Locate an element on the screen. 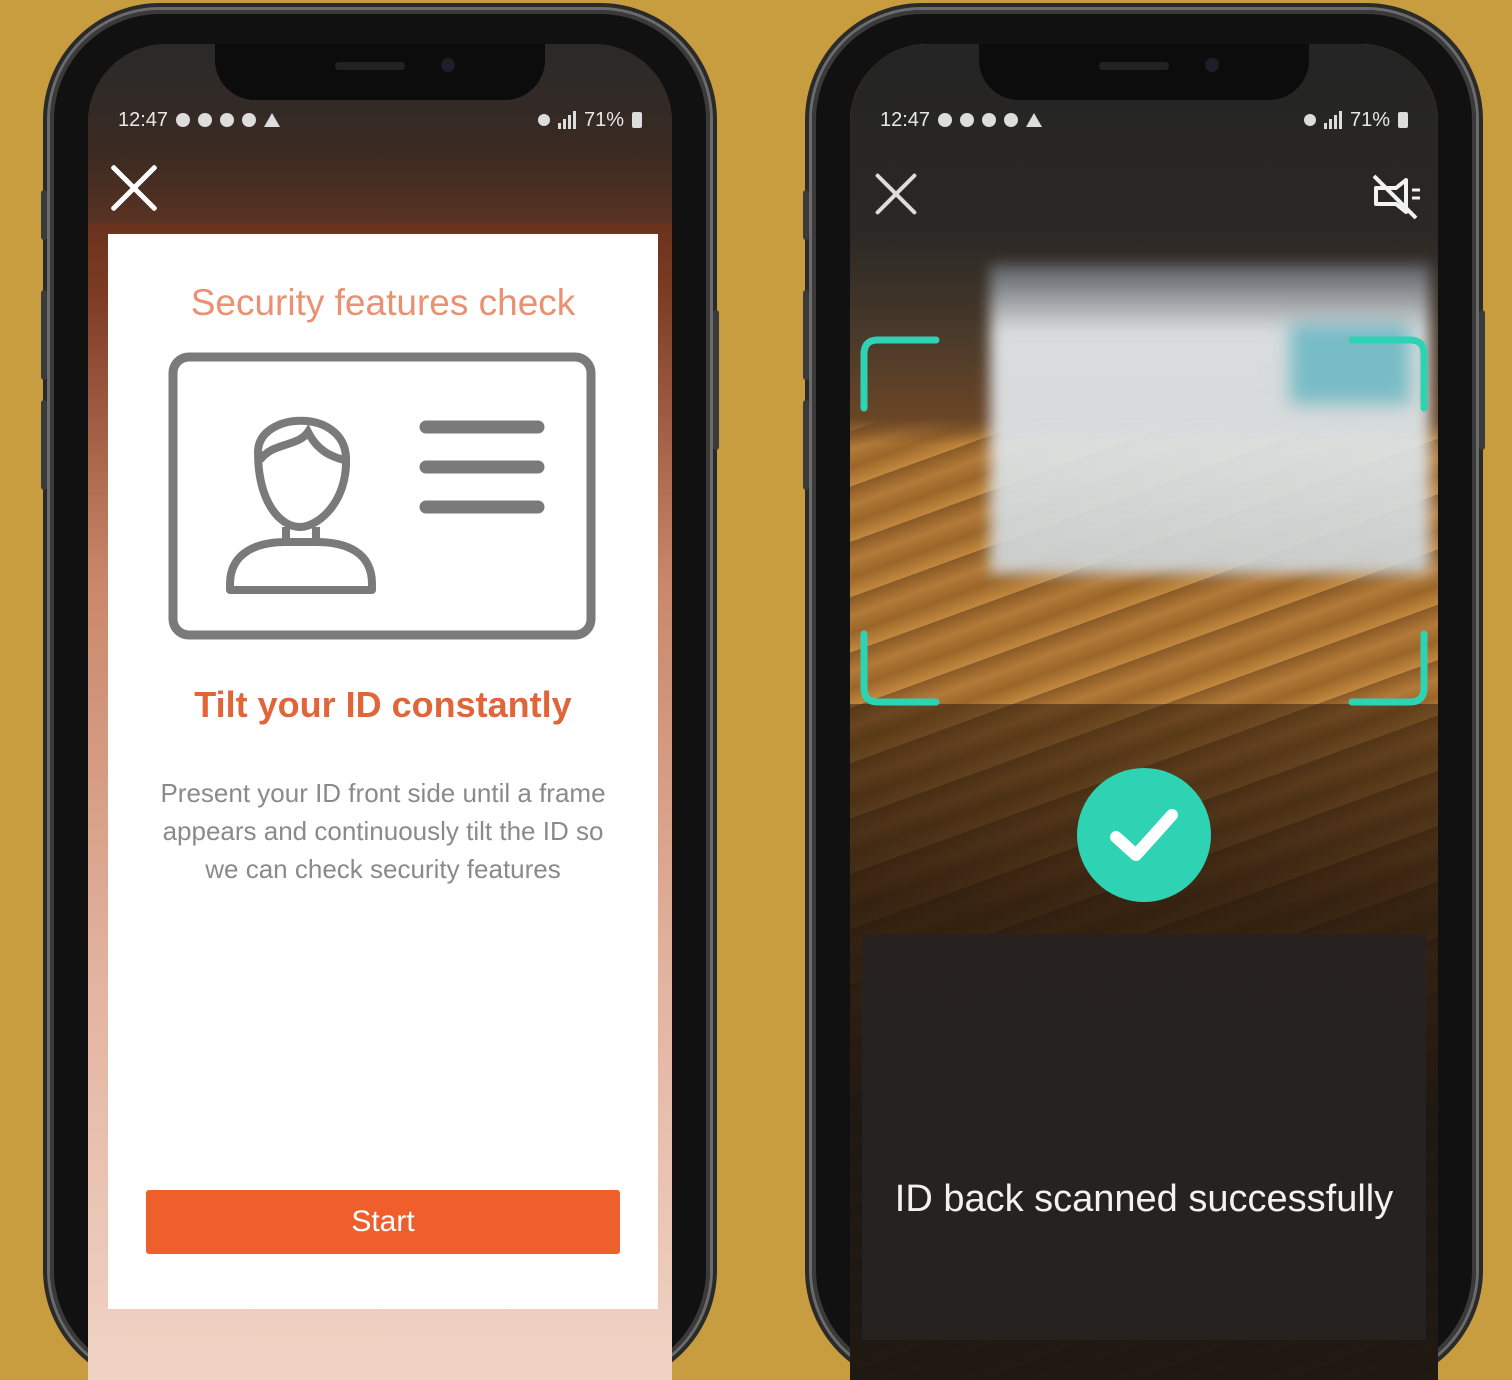 This screenshot has width=1512, height=1380. card-title: Security features check is located at coordinates (383, 302).